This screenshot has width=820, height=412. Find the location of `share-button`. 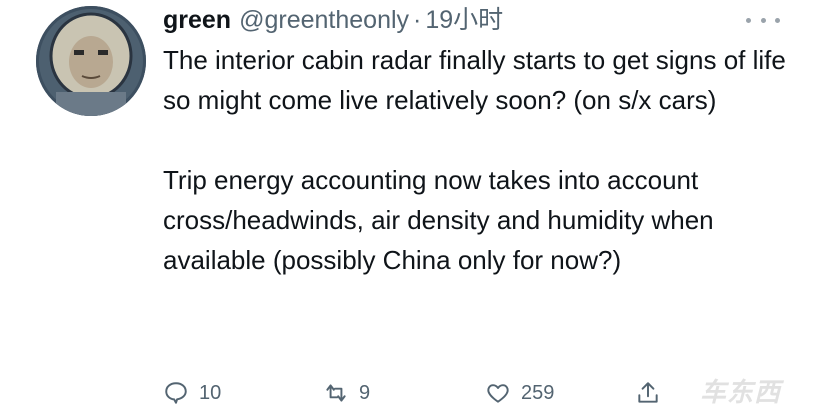

share-button is located at coordinates (653, 393).